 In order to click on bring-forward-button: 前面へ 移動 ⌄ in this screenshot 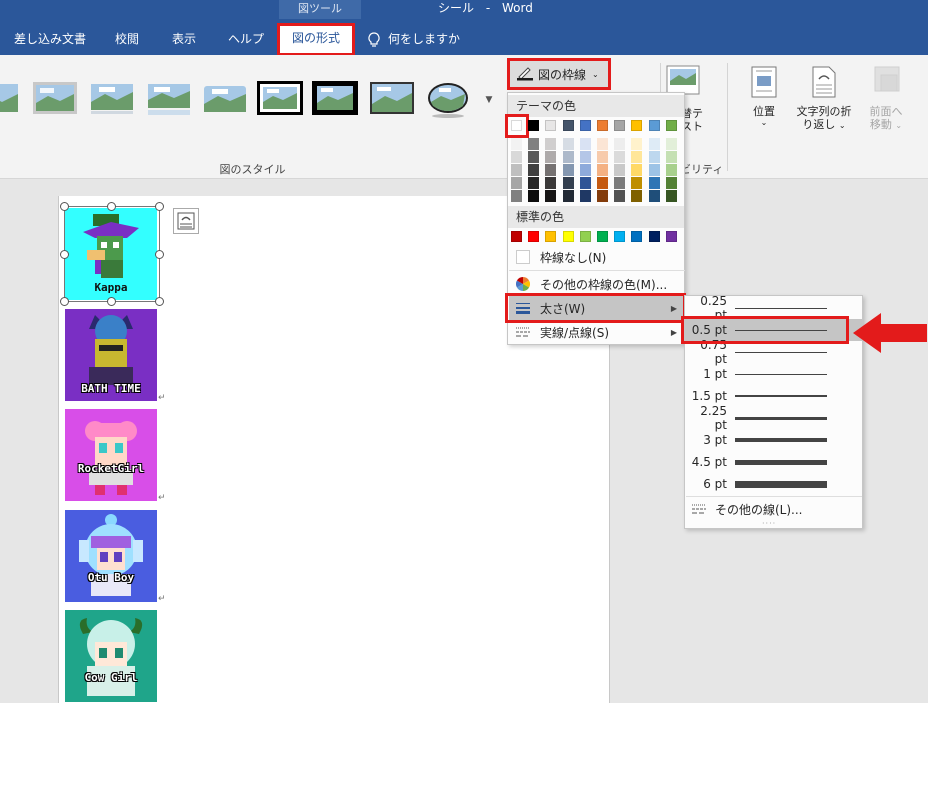, I will do `click(886, 98)`.